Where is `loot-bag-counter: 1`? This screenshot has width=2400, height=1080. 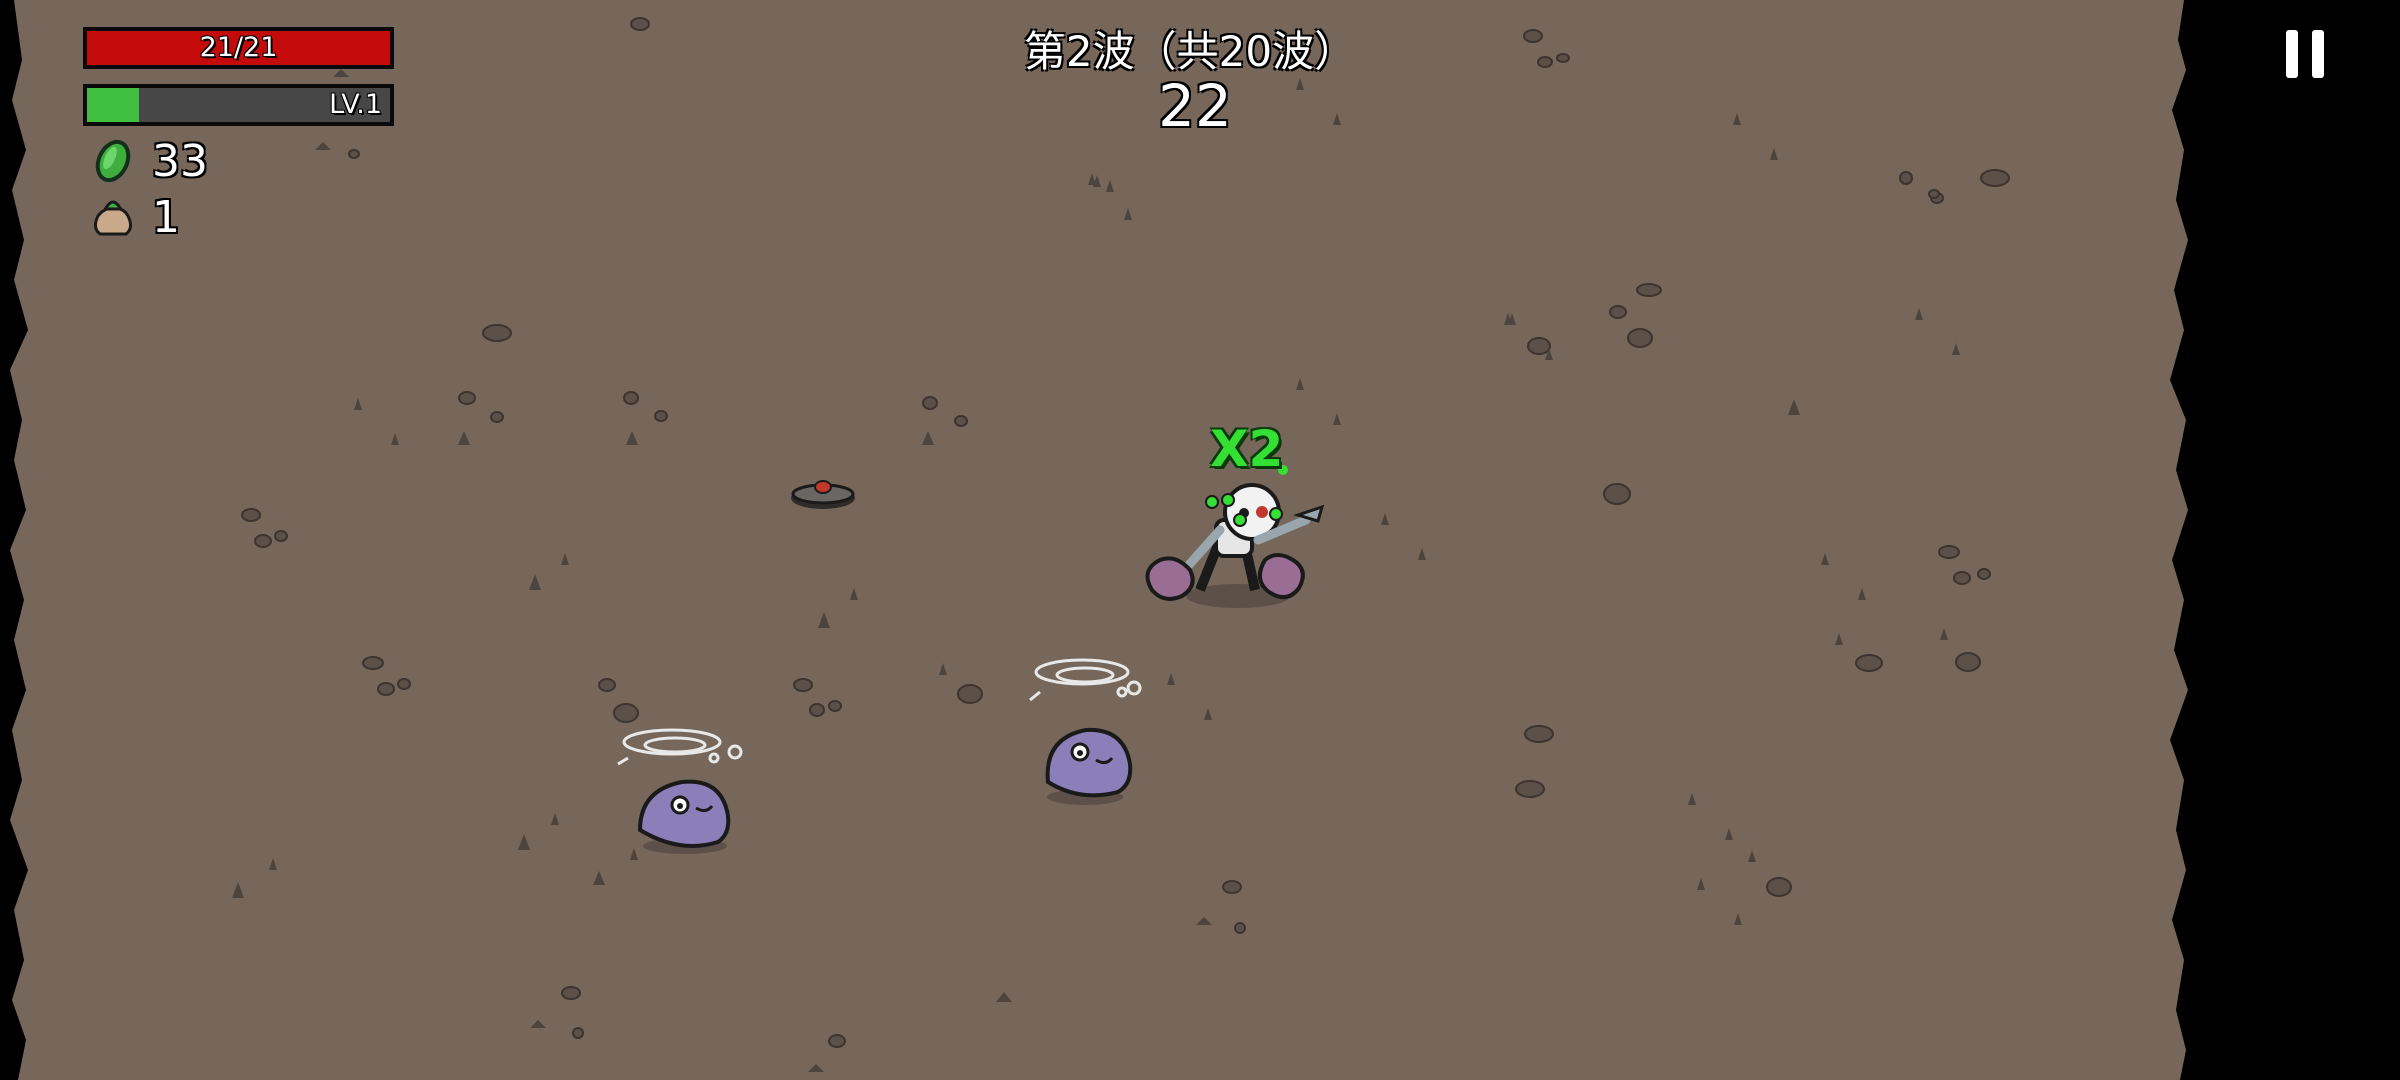 loot-bag-counter: 1 is located at coordinates (134, 217).